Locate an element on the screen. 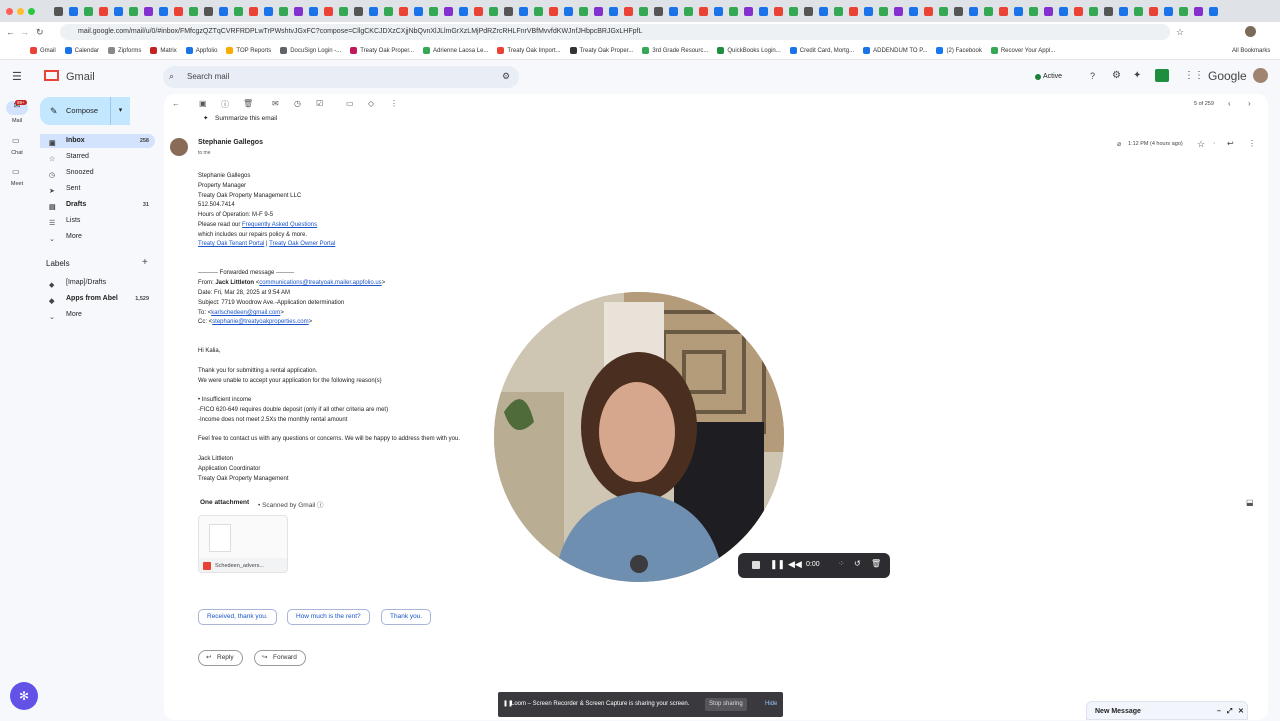 The height and width of the screenshot is (721, 1280). back-to-inbox-icon: ← is located at coordinates (176, 103).